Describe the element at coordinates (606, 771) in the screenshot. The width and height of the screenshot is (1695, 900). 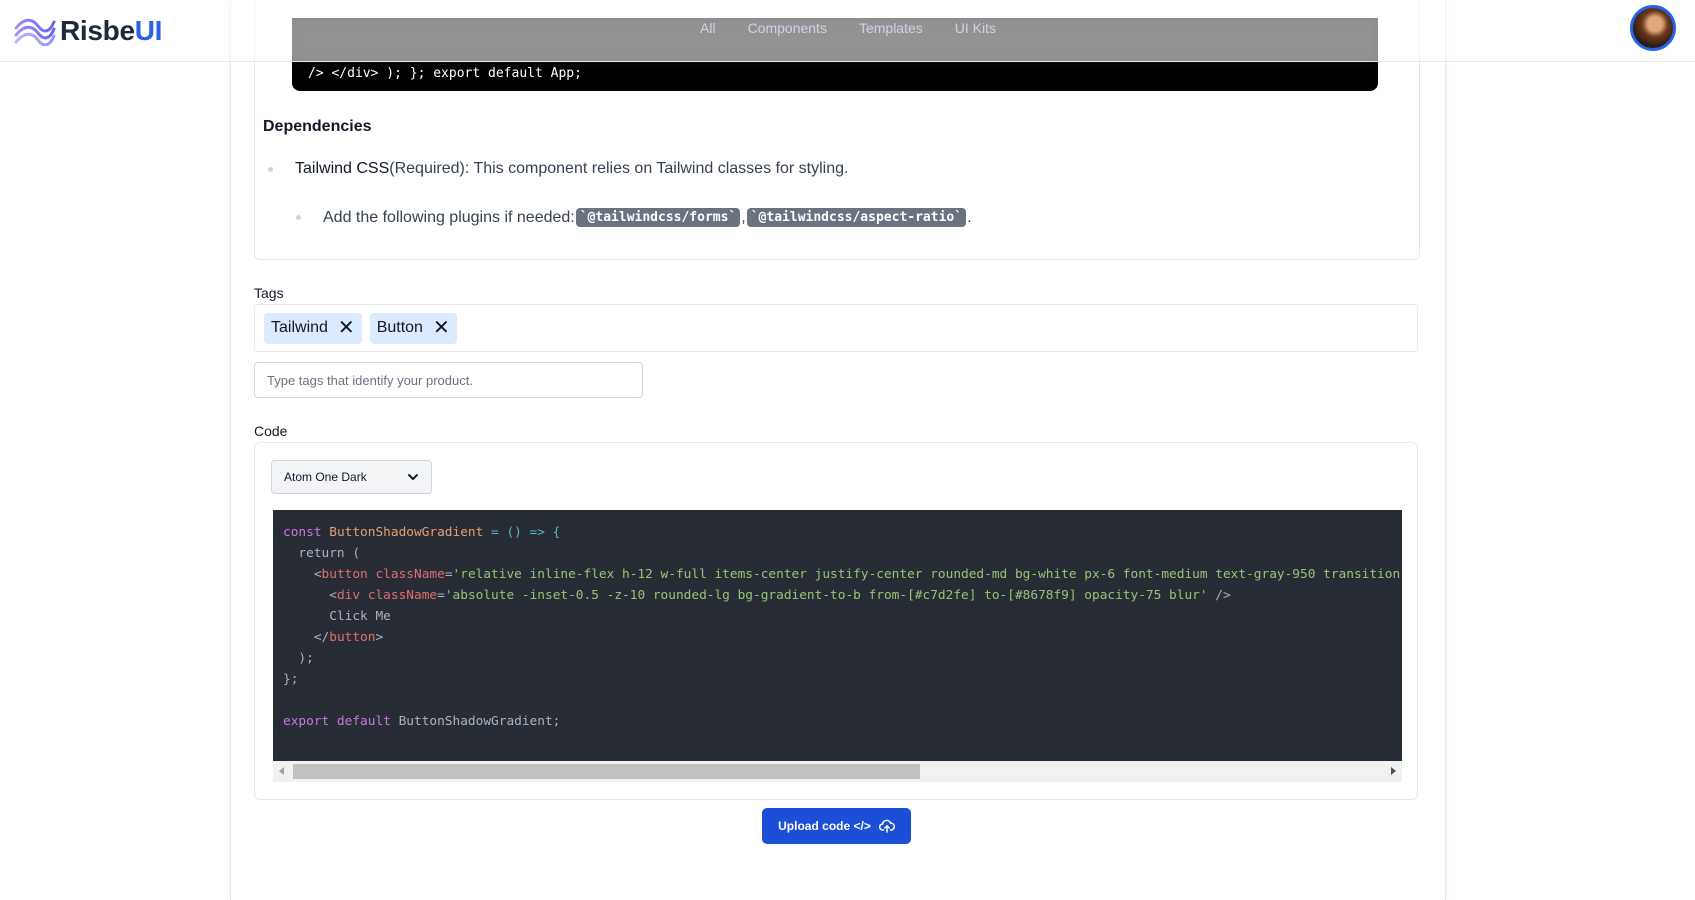
I see `scrollbar-thumb` at that location.